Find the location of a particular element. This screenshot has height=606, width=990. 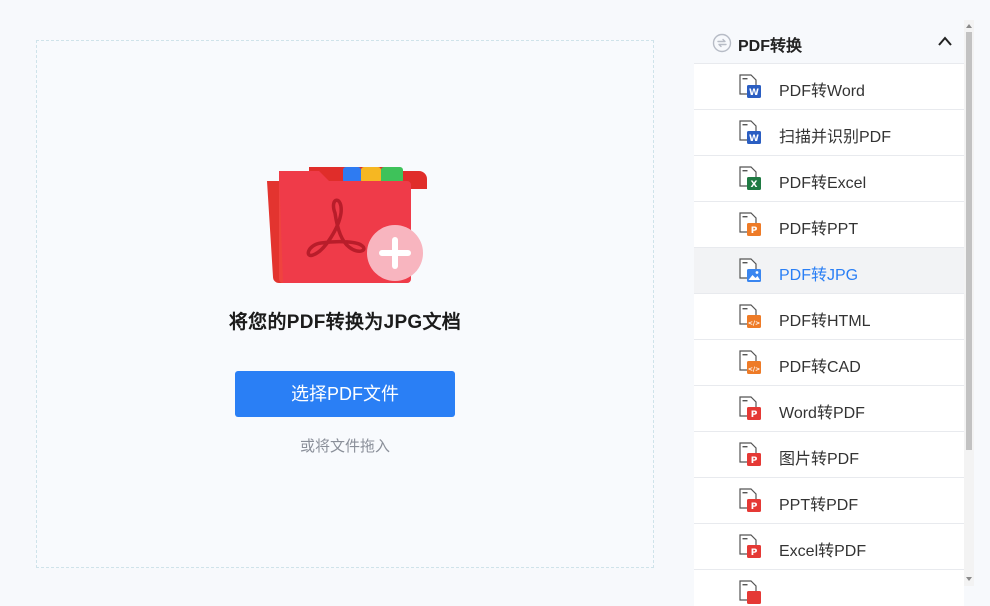

sidebar-item-label: PDF转JPG is located at coordinates (819, 275).